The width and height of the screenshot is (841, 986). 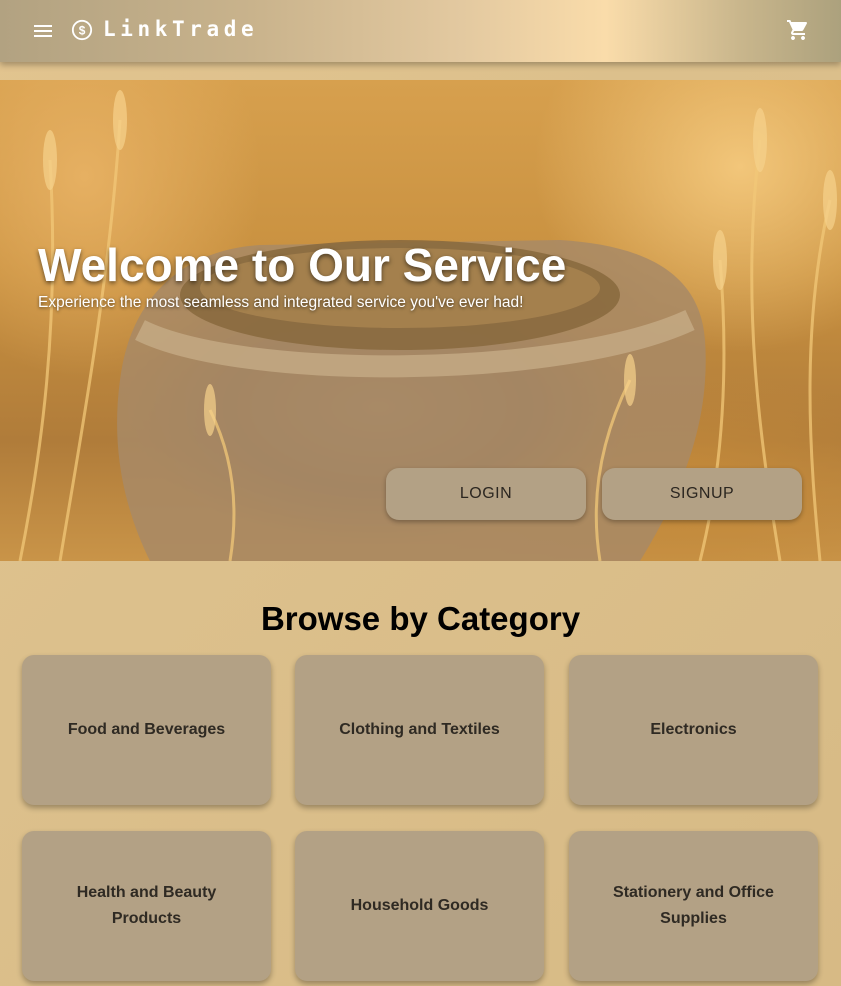 What do you see at coordinates (419, 906) in the screenshot?
I see `category-card-household-goods: Household Goods` at bounding box center [419, 906].